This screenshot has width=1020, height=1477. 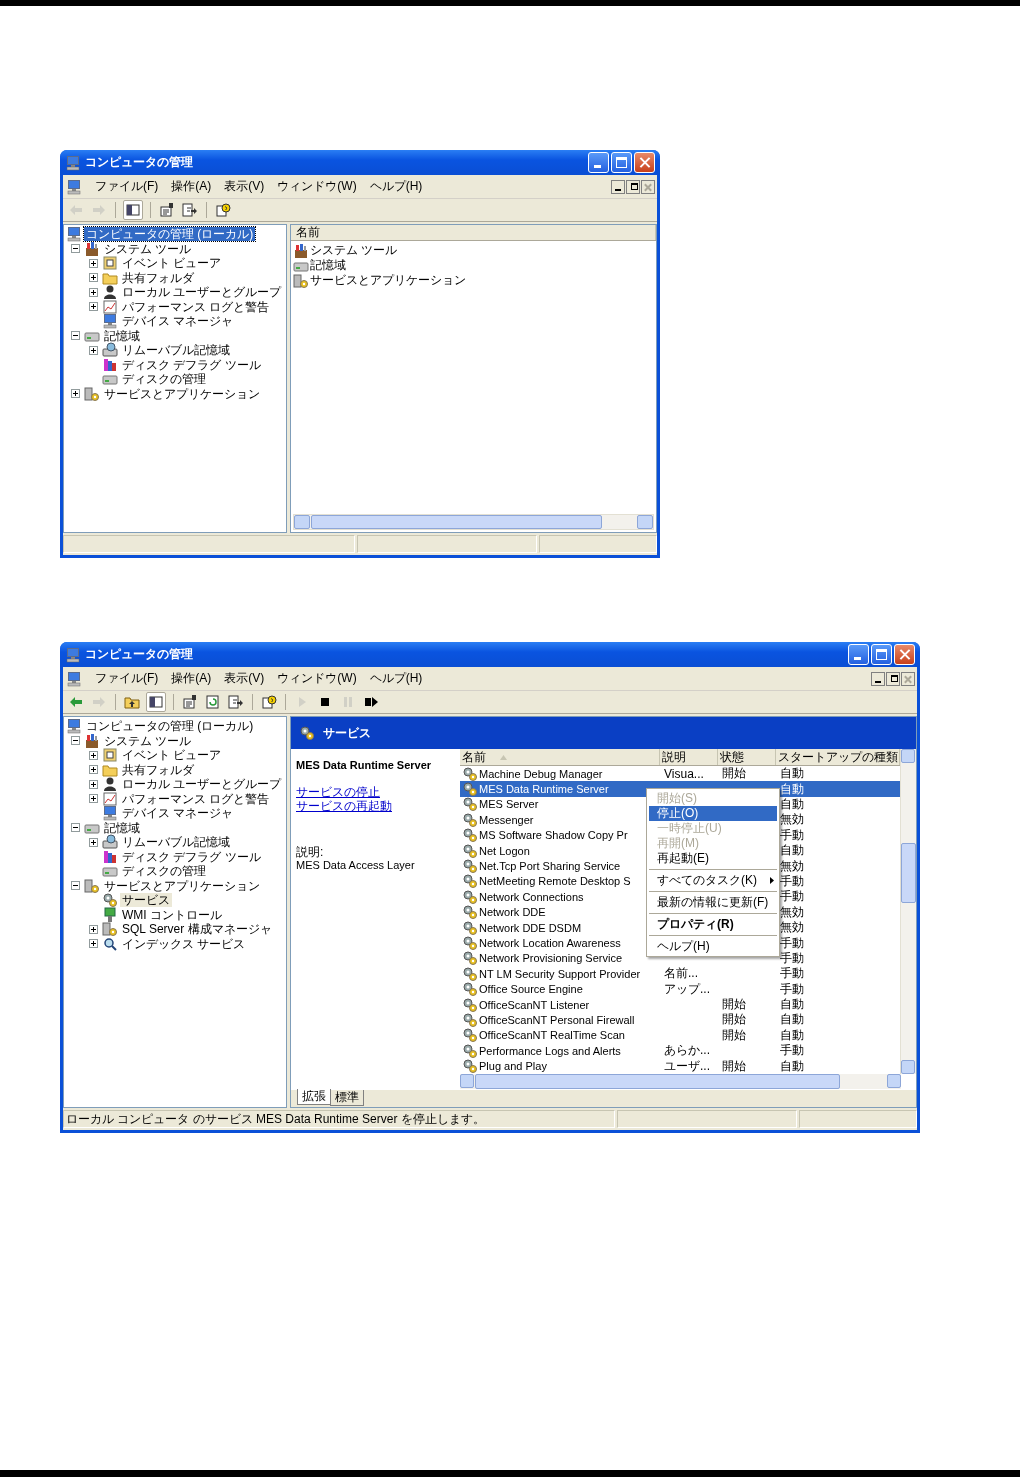 I want to click on status-text: ローカル コンピュータ のサービス MES Data Runtime Server を停止します。, so click(x=339, y=1119).